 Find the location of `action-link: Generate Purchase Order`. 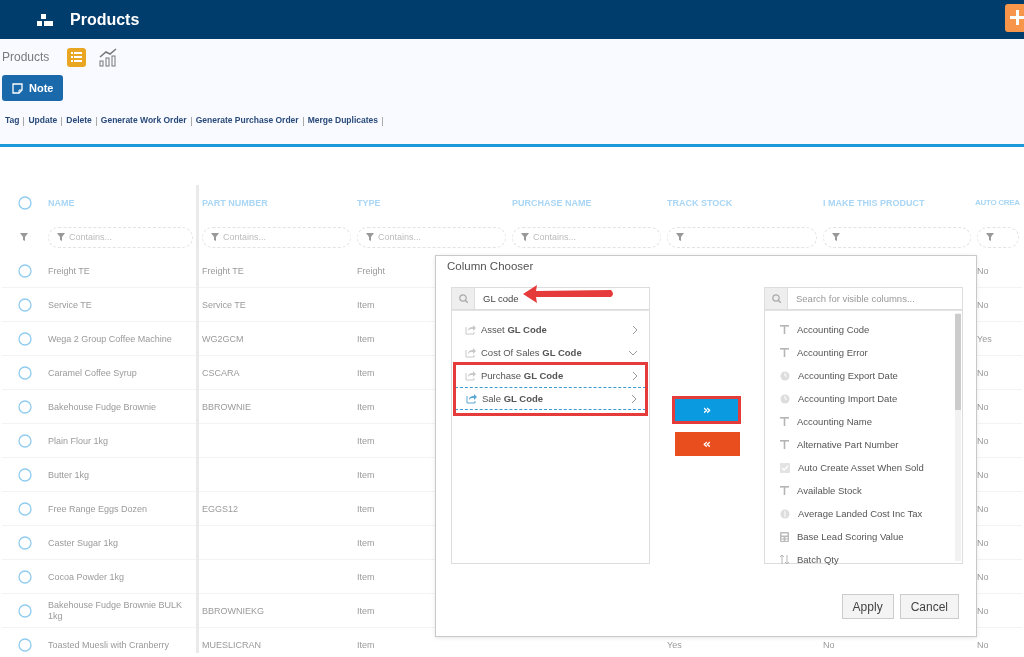

action-link: Generate Purchase Order is located at coordinates (247, 120).